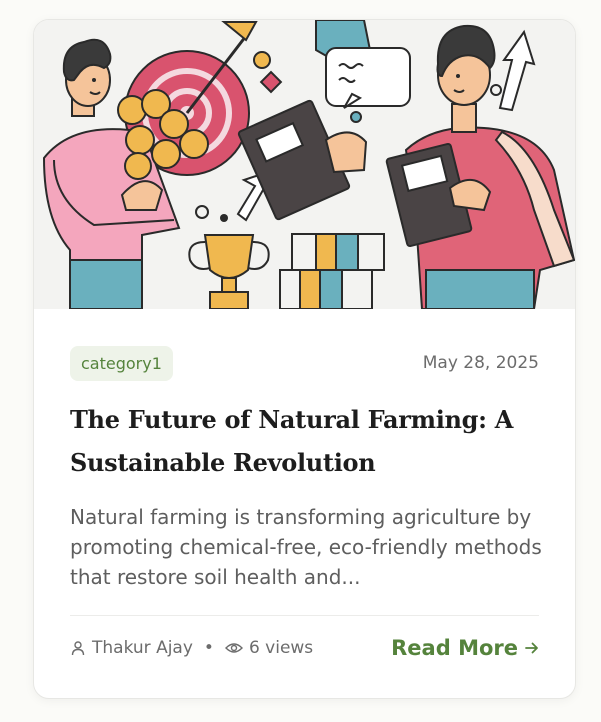 The height and width of the screenshot is (722, 601). I want to click on read-more-link: Read More, so click(465, 648).